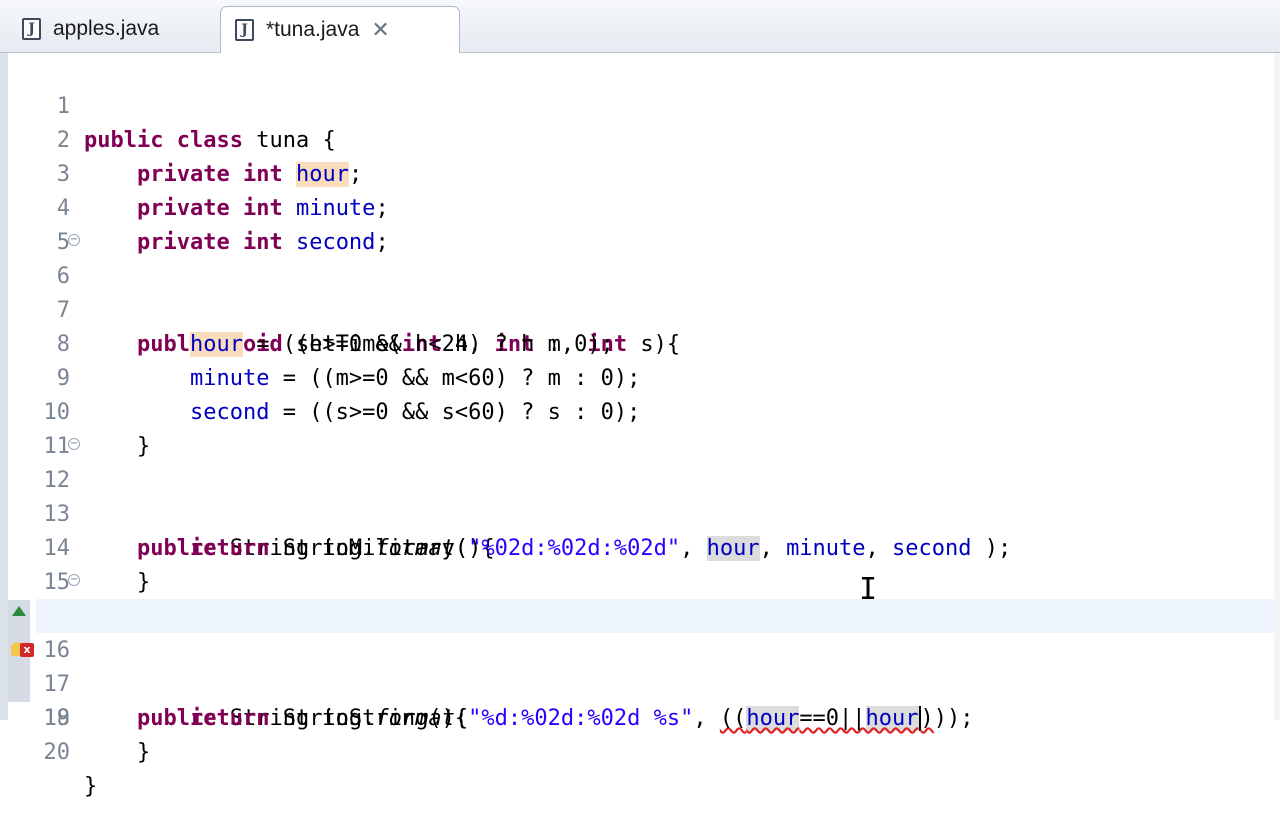 The width and height of the screenshot is (1280, 838). What do you see at coordinates (644, 172) in the screenshot?
I see `code-line: 3 private int minute;` at bounding box center [644, 172].